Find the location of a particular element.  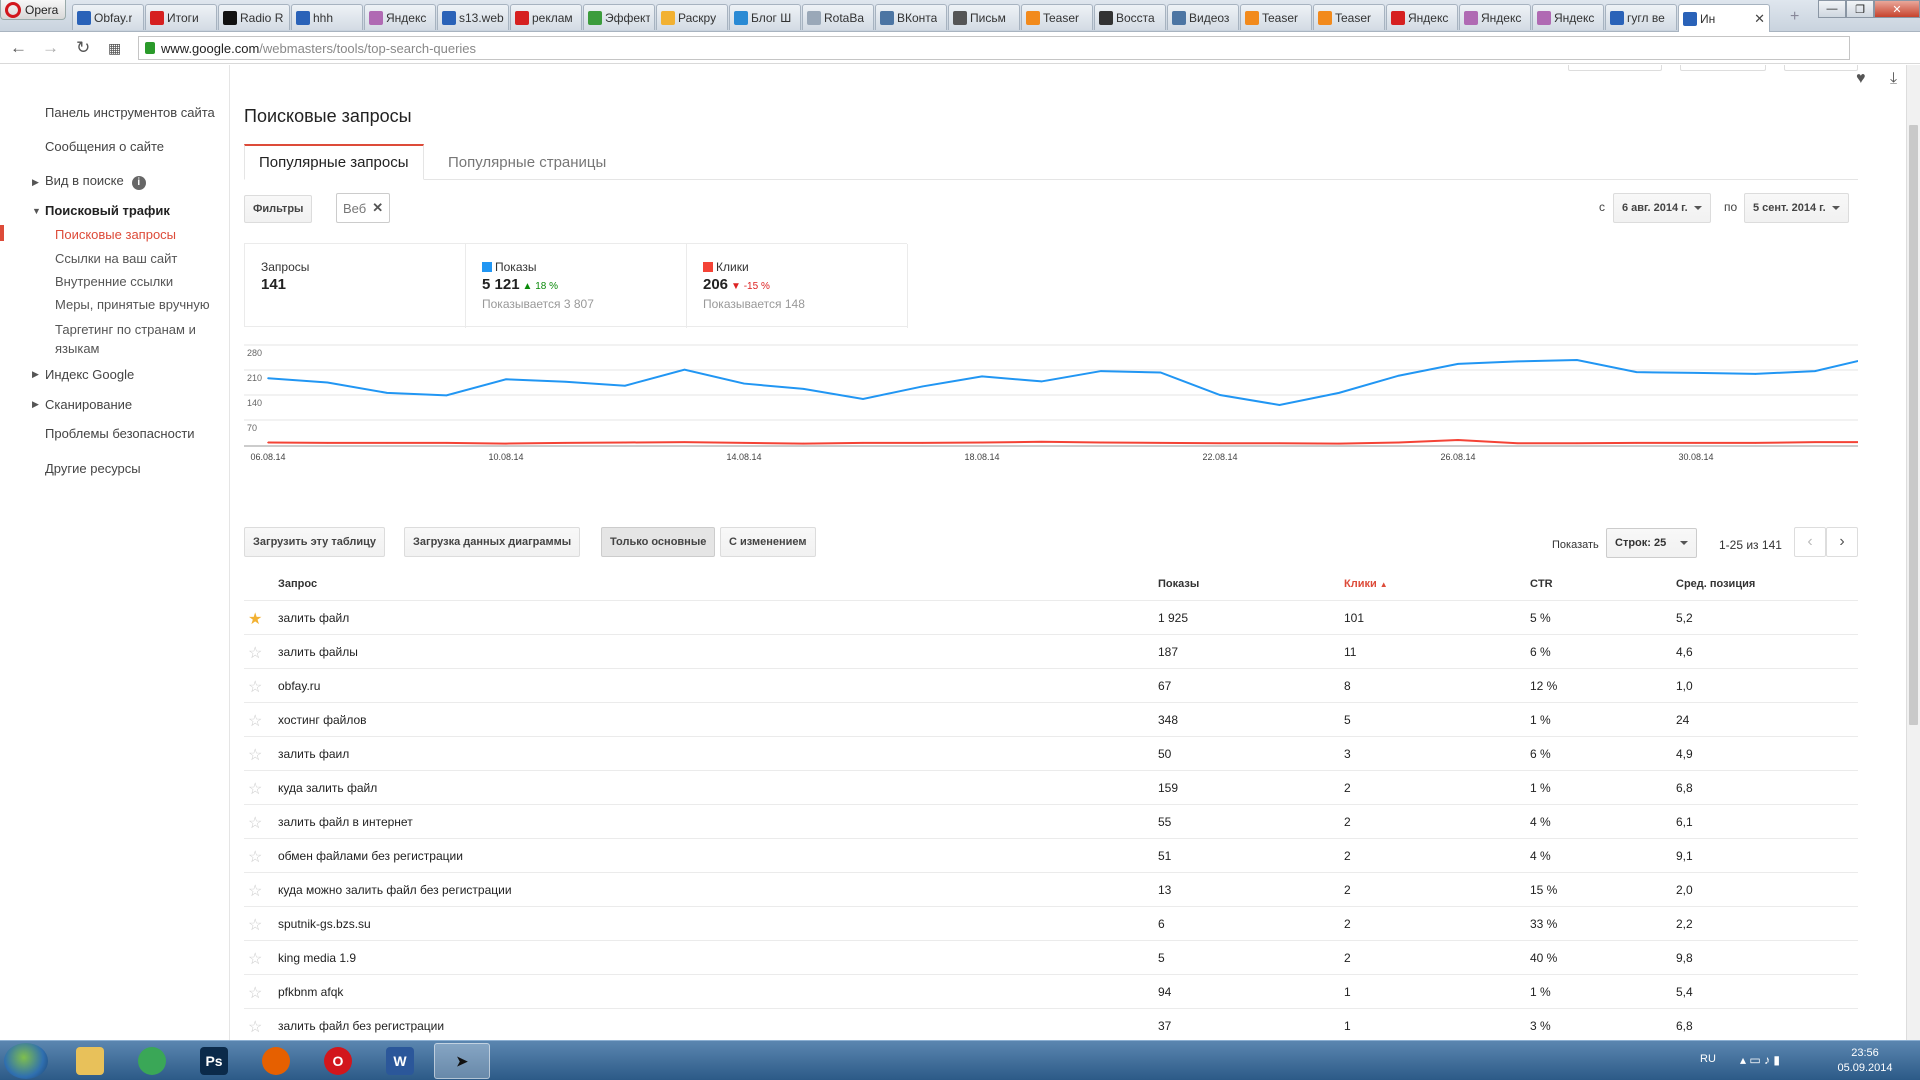

browser-tab: Восста is located at coordinates (1130, 17).